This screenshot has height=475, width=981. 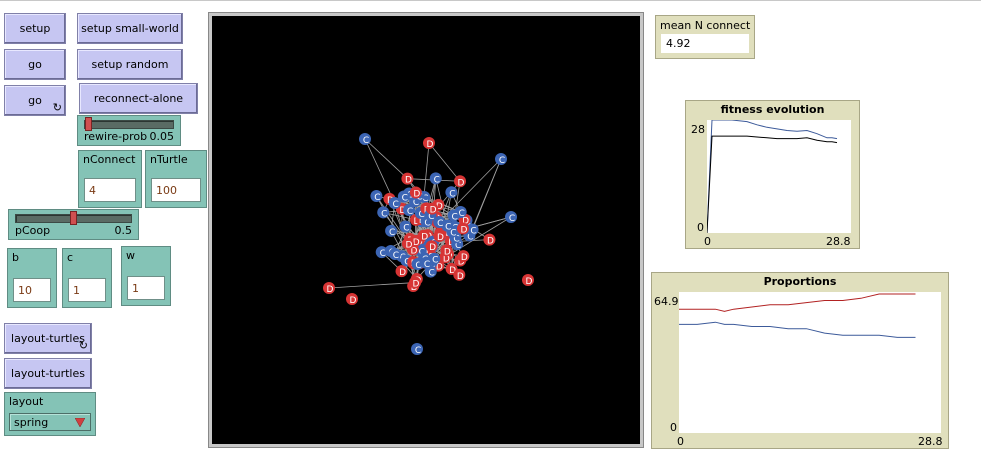 I want to click on w-field: 1, so click(x=146, y=288).